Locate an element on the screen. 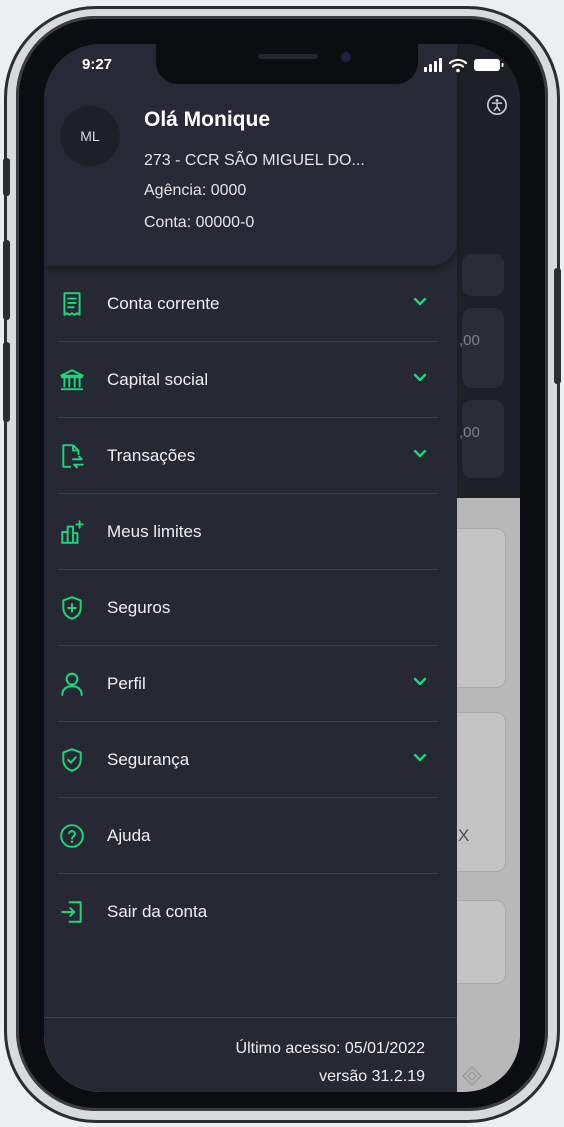 Image resolution: width=564 pixels, height=1127 pixels. silent-switch is located at coordinates (6, 177).